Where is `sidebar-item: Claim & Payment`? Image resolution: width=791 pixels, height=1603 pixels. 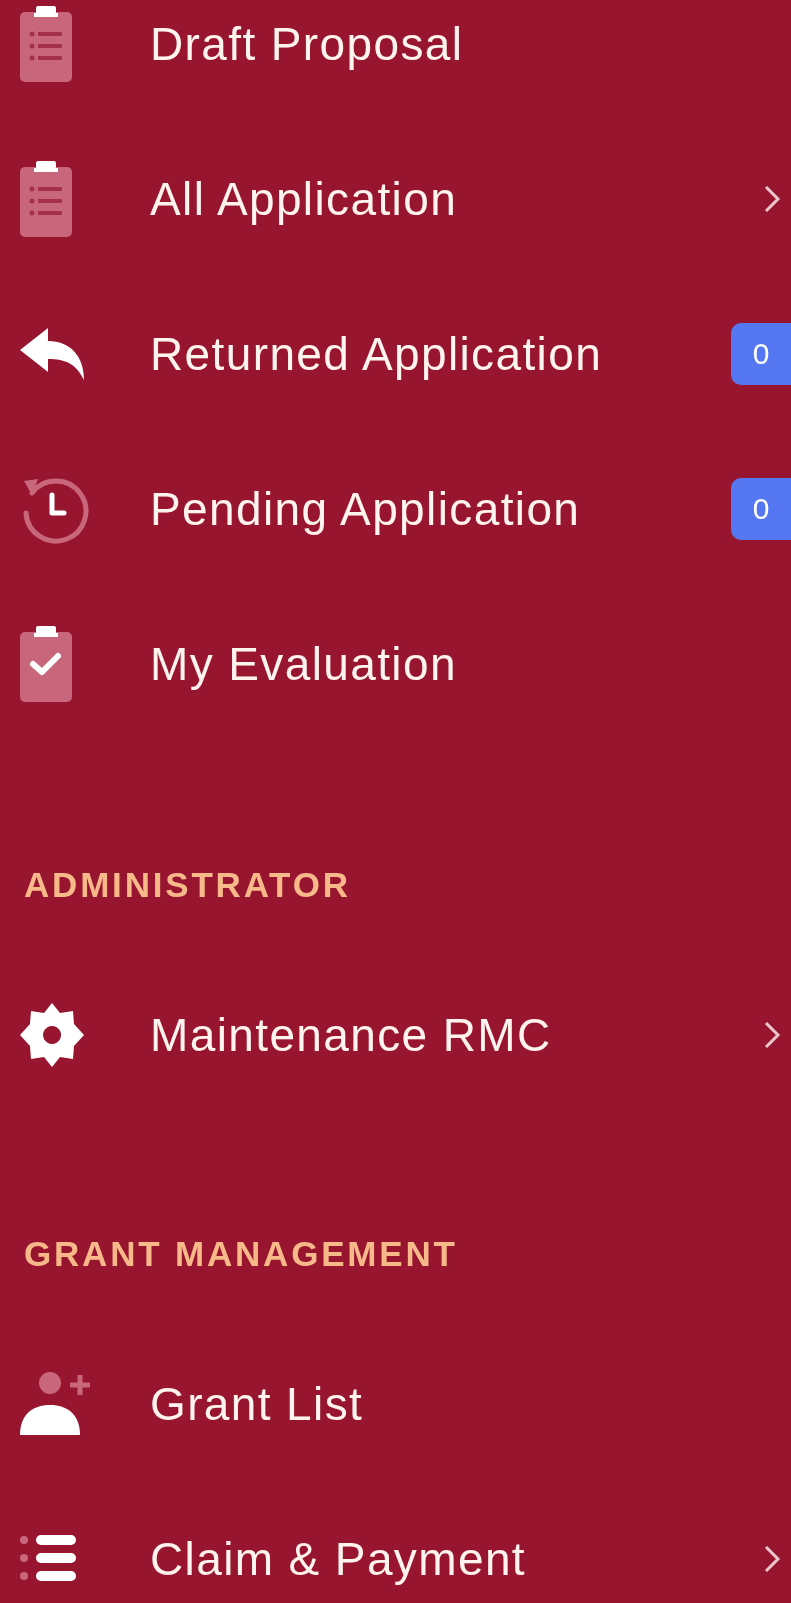
sidebar-item: Claim & Payment is located at coordinates (395, 1542).